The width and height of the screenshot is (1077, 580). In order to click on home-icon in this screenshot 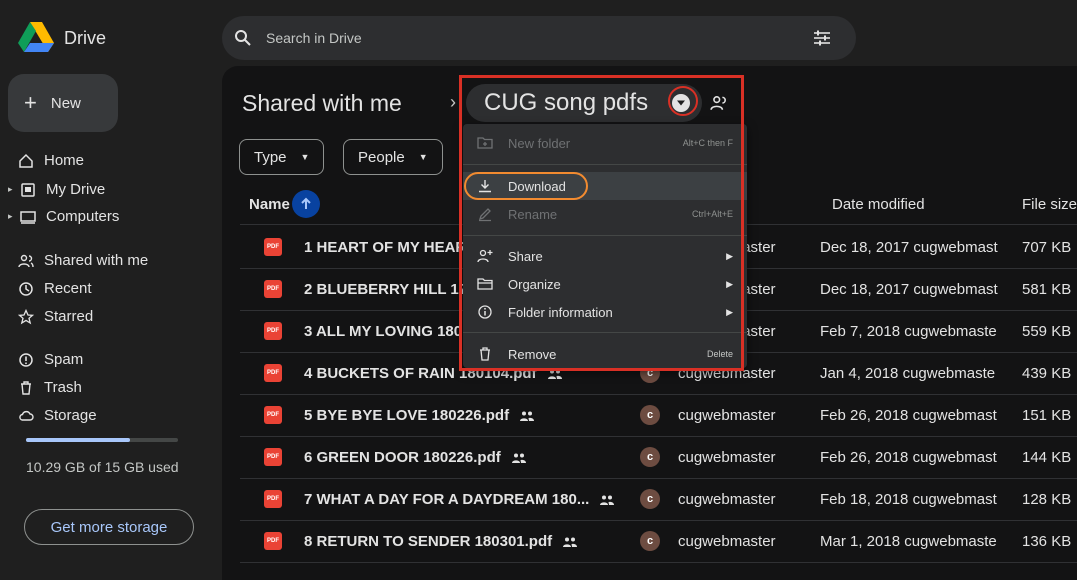, I will do `click(26, 160)`.